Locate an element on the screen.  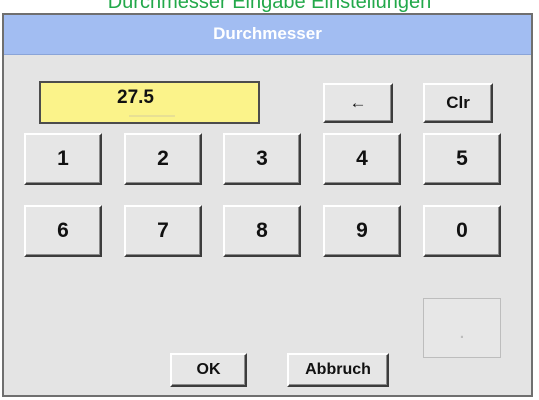
clear-button: Clr is located at coordinates (458, 103).